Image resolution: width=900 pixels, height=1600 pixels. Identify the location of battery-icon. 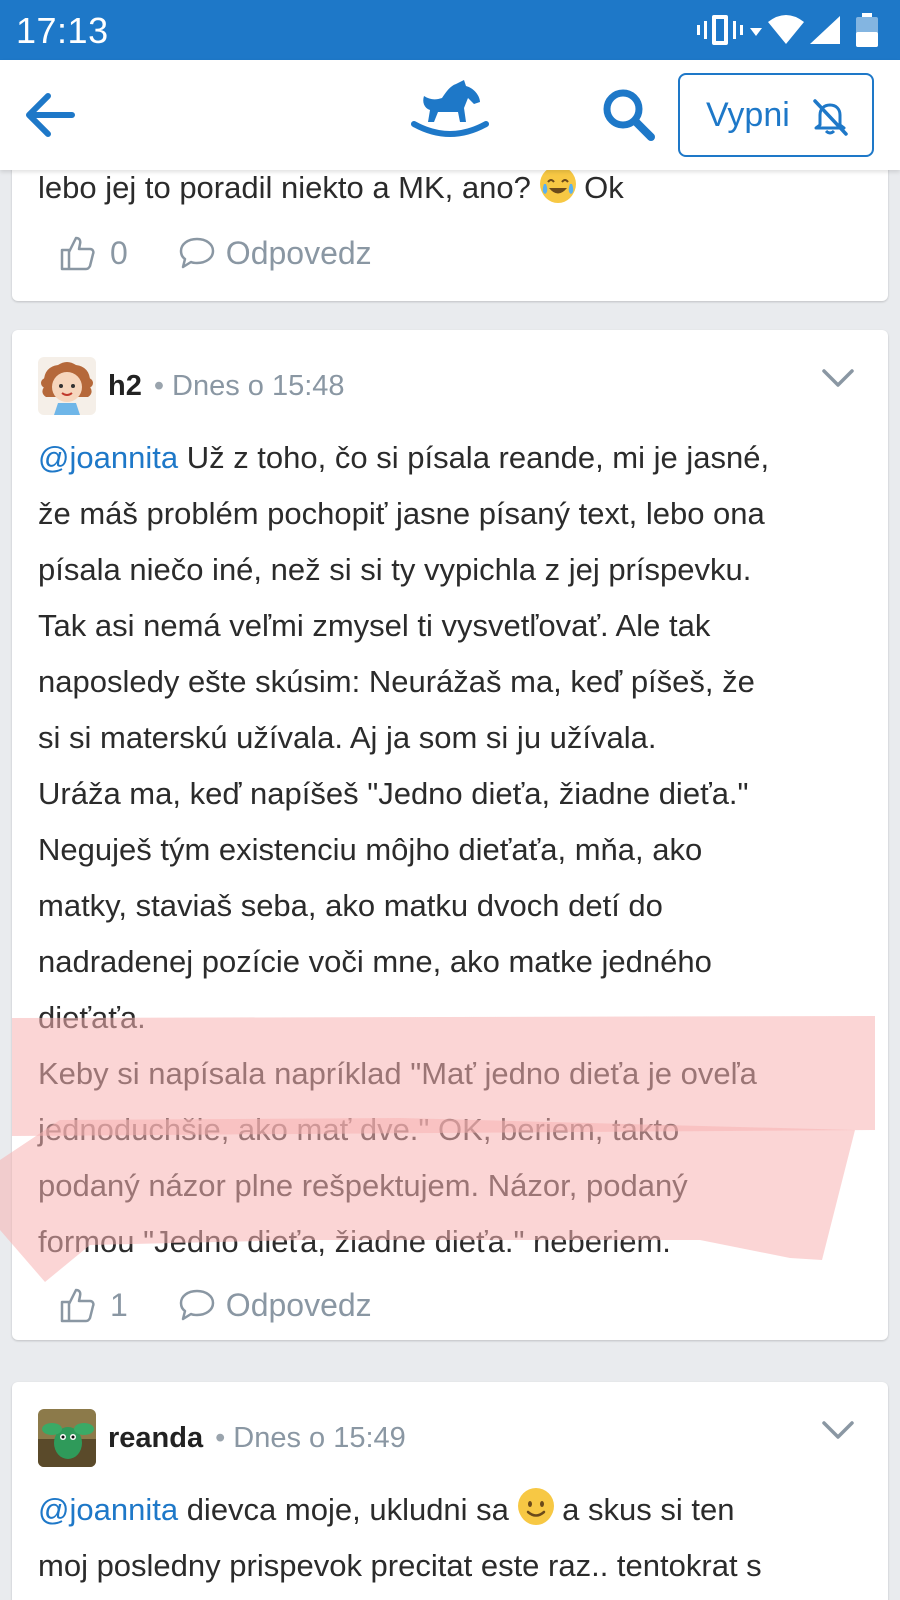
(867, 30).